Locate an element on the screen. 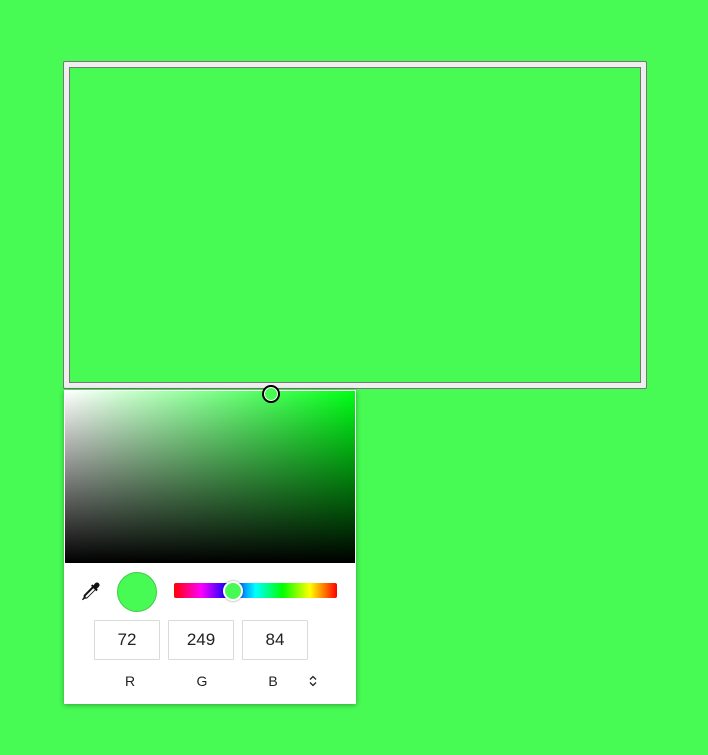  value-gradient is located at coordinates (210, 477).